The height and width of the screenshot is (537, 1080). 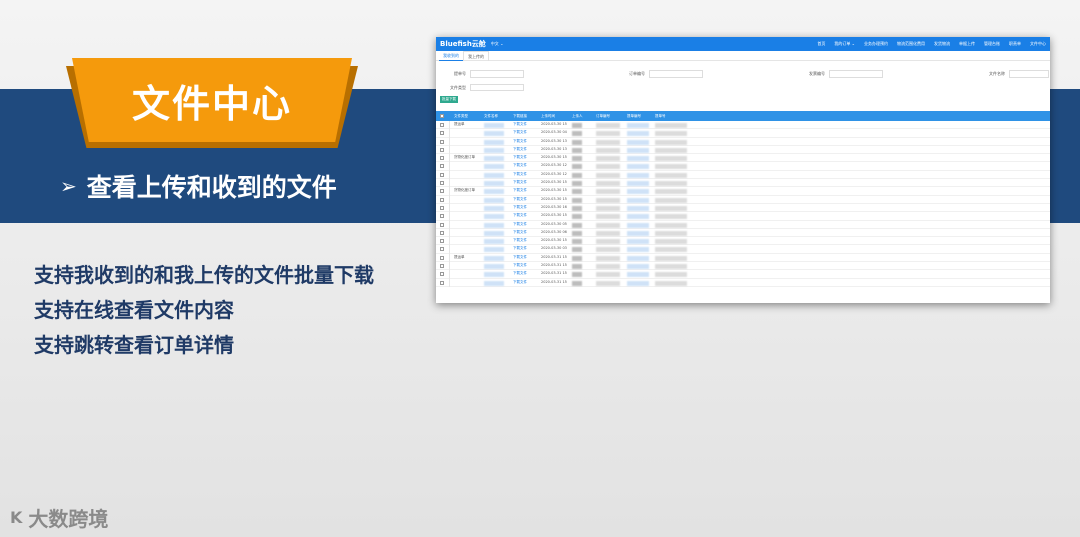 What do you see at coordinates (1038, 44) in the screenshot?
I see `nav-item-file-center: 文件中心` at bounding box center [1038, 44].